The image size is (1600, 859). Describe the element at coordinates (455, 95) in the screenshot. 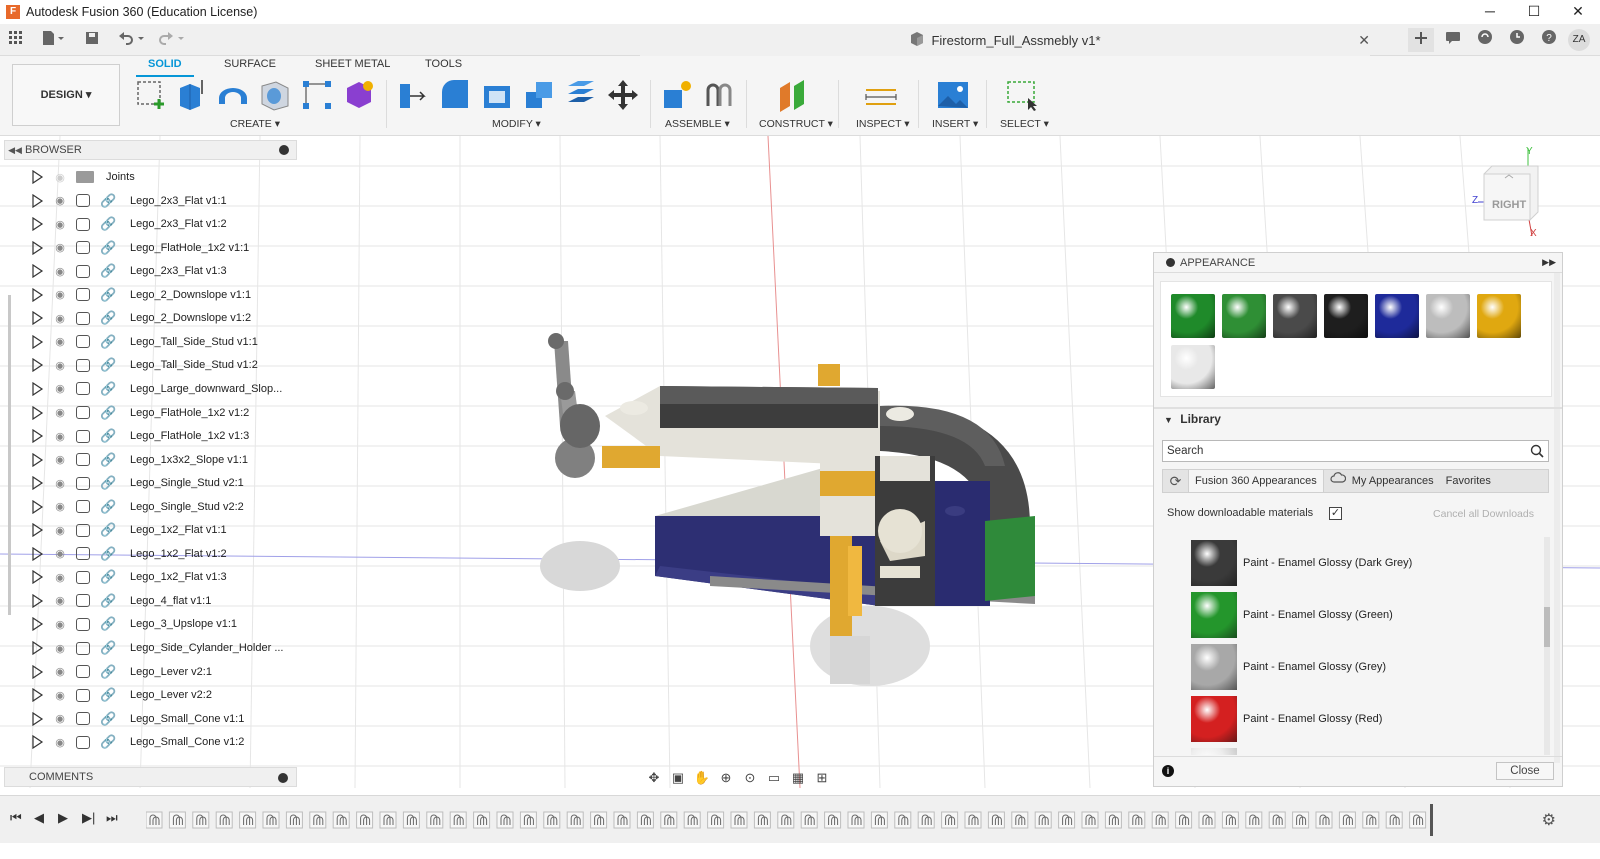

I see `fillet-icon` at that location.